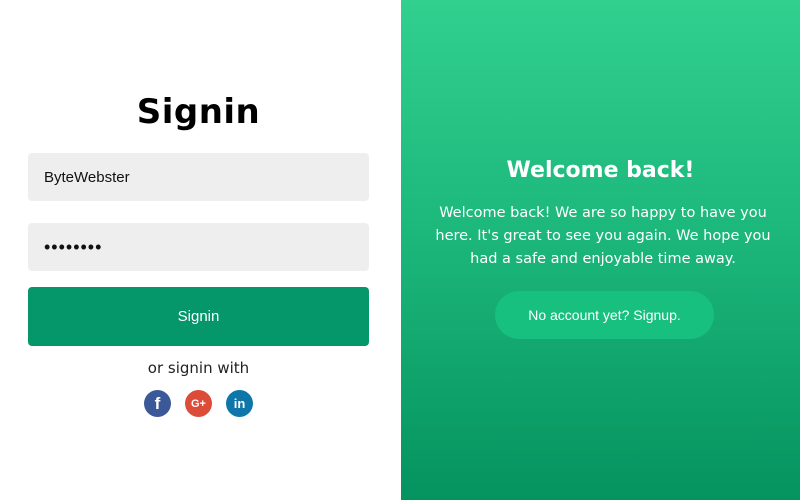  Describe the element at coordinates (198, 316) in the screenshot. I see `signin-button: Signin` at that location.